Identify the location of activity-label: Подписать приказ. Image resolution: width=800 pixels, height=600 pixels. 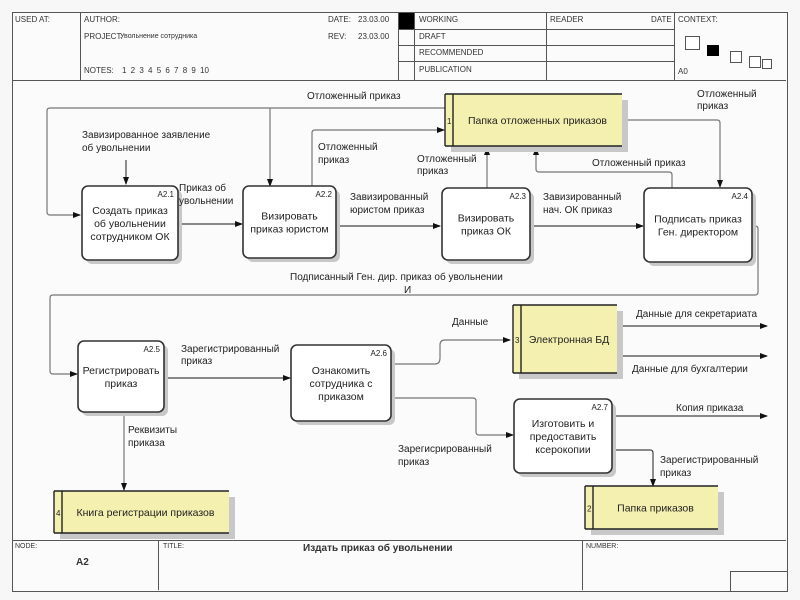
(698, 220).